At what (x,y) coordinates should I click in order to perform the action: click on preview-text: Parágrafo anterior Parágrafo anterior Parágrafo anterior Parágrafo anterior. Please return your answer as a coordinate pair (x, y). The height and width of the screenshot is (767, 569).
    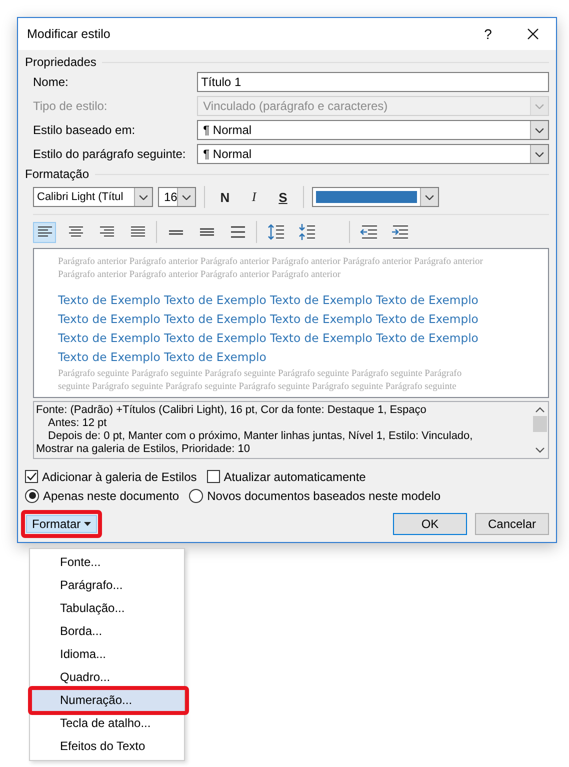
    Looking at the image, I should click on (200, 275).